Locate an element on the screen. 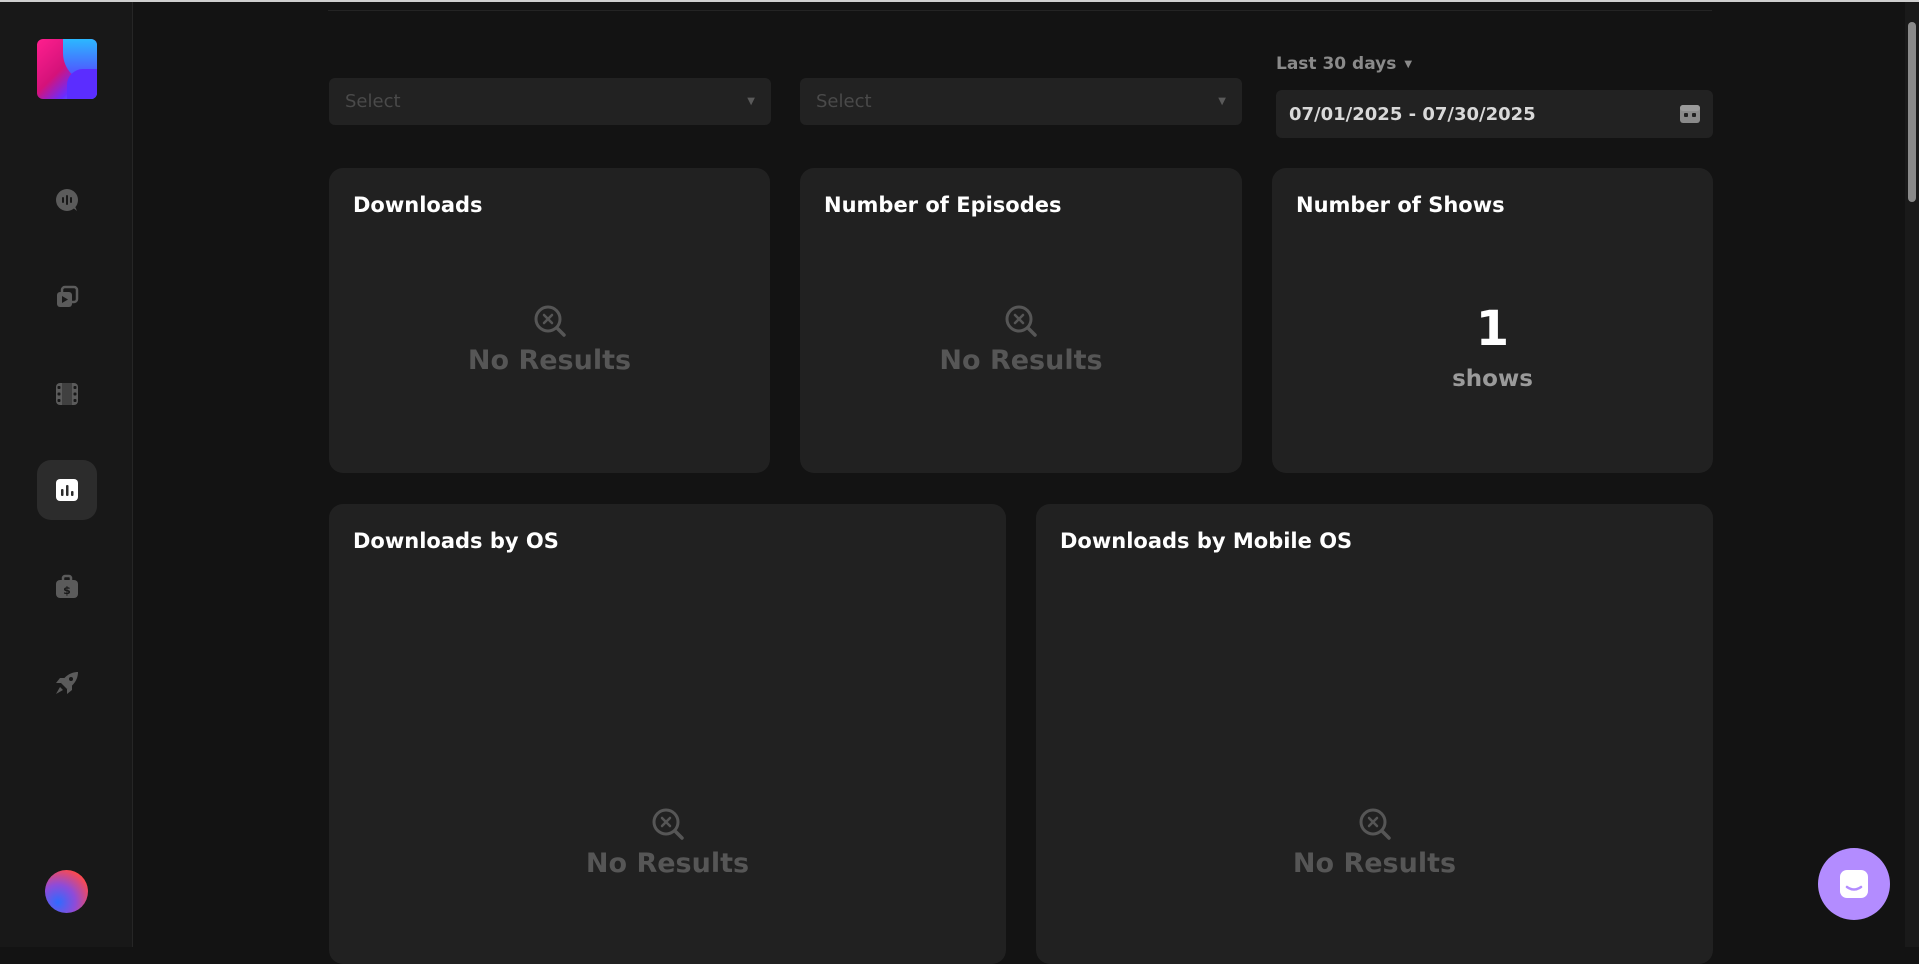 The image size is (1919, 964). sidebar-item-videos is located at coordinates (67, 394).